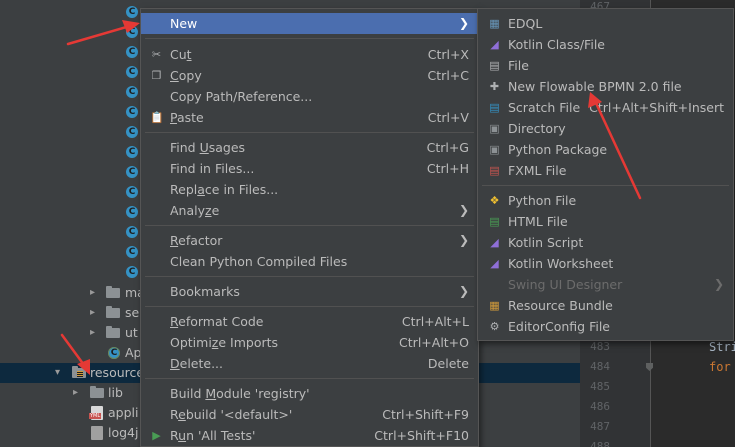  What do you see at coordinates (309, 342) in the screenshot?
I see `menu-item-optimize-imports: Optimize Imports Ctrl+Alt+O` at bounding box center [309, 342].